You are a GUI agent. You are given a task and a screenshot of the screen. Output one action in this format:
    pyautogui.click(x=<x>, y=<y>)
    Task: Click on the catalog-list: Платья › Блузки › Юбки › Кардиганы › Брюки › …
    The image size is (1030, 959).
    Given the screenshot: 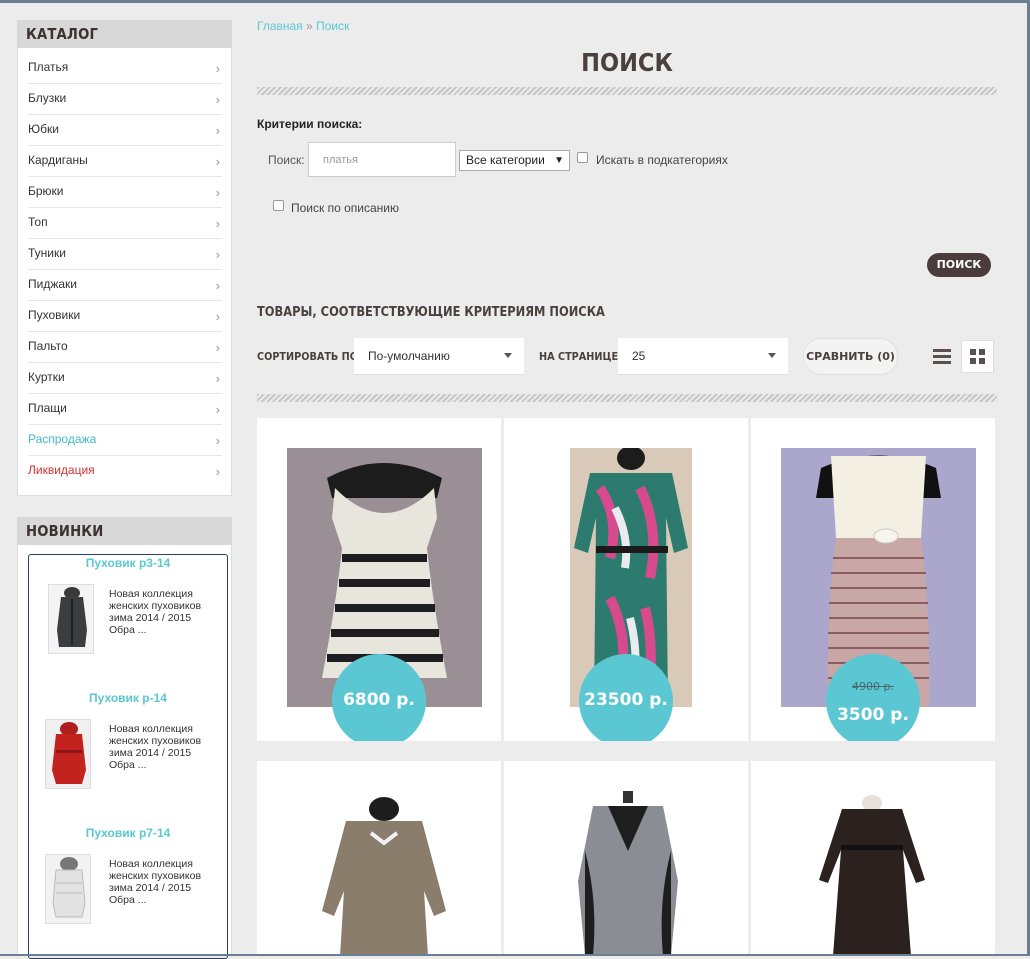 What is the action you would take?
    pyautogui.click(x=124, y=272)
    